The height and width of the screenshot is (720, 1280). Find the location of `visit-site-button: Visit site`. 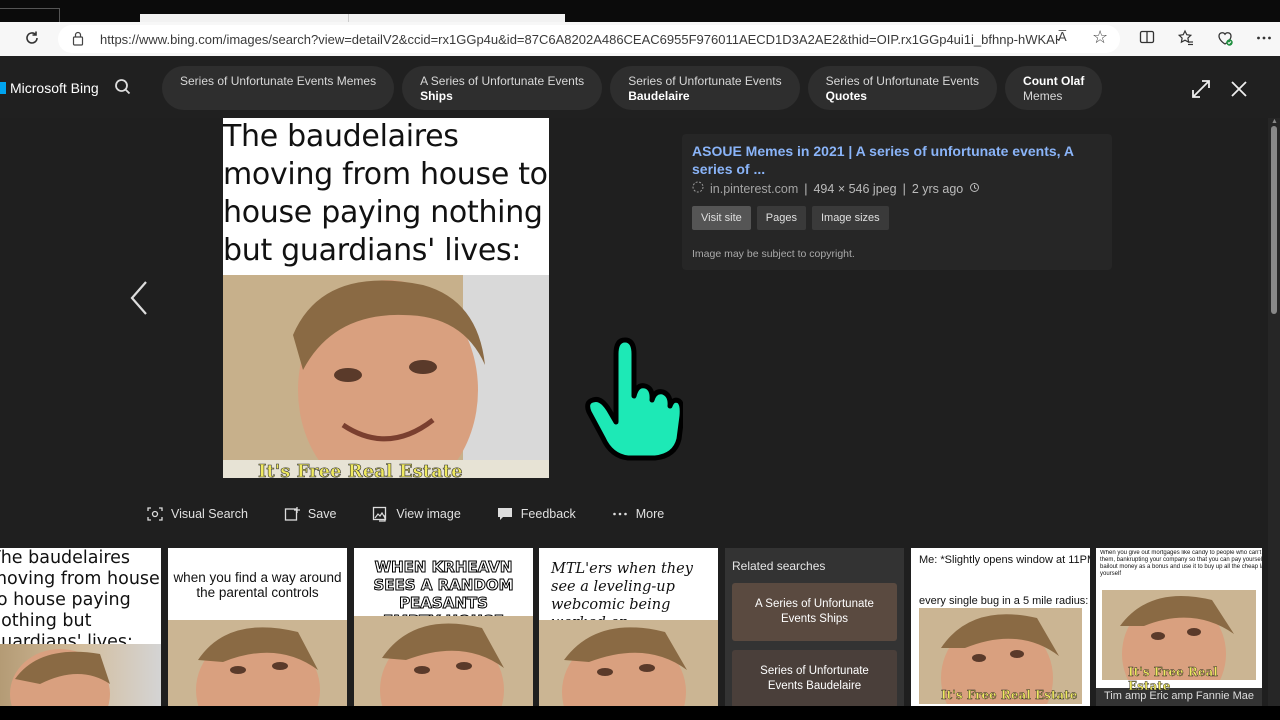

visit-site-button: Visit site is located at coordinates (721, 218).